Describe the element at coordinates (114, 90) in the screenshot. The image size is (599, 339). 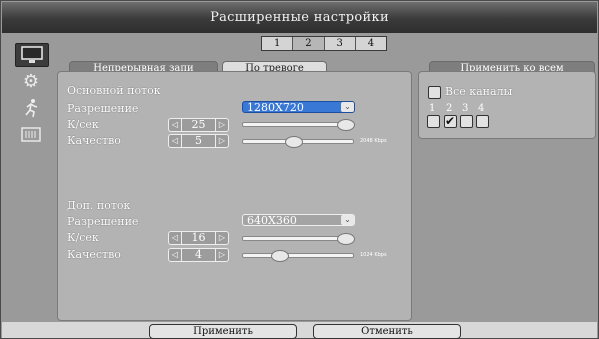
I see `main-stream-header: Основной поток` at that location.